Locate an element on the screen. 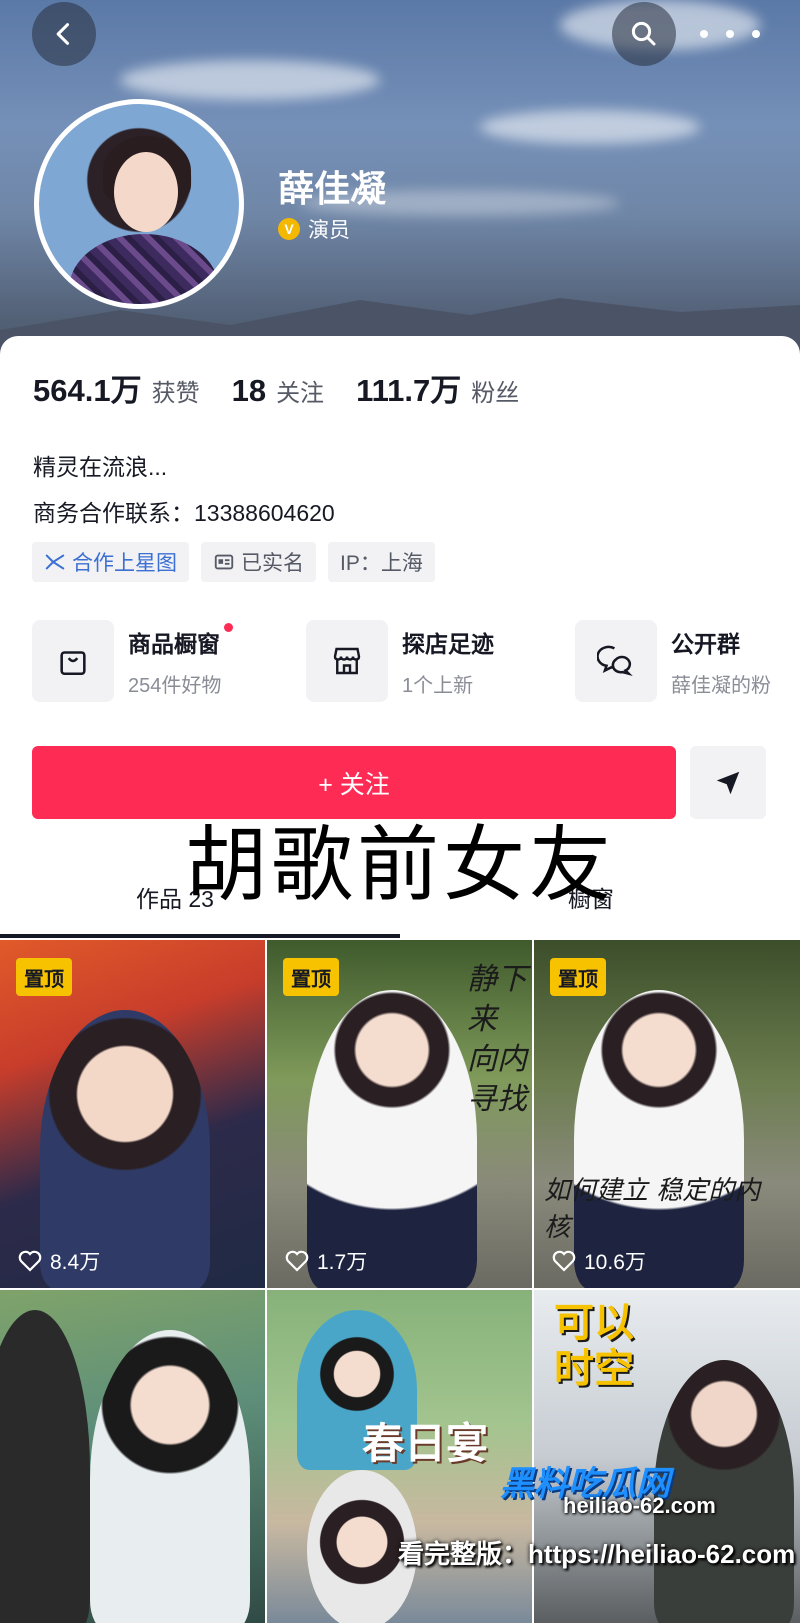 The image size is (800, 1623). search-icon is located at coordinates (643, 33).